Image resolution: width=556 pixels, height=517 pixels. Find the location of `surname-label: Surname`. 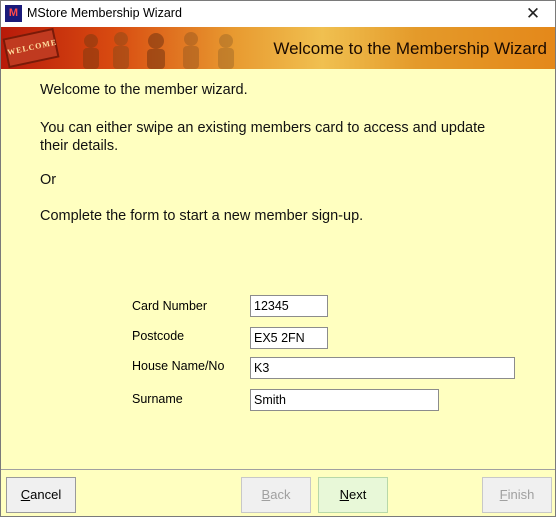

surname-label: Surname is located at coordinates (157, 399).